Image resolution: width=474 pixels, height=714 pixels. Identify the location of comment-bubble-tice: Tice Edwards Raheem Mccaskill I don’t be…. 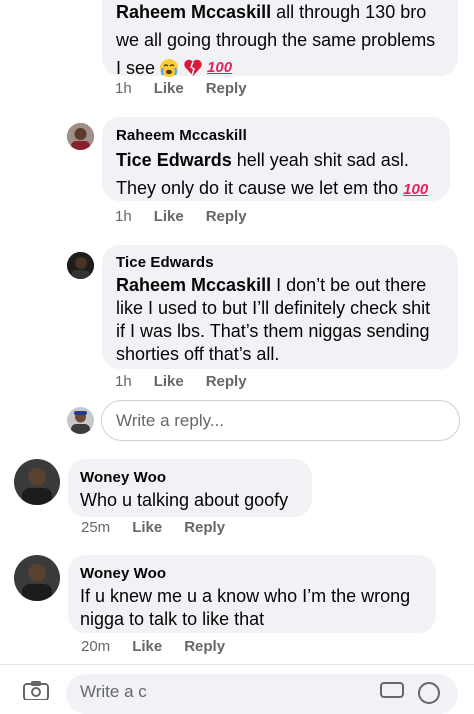
(280, 307).